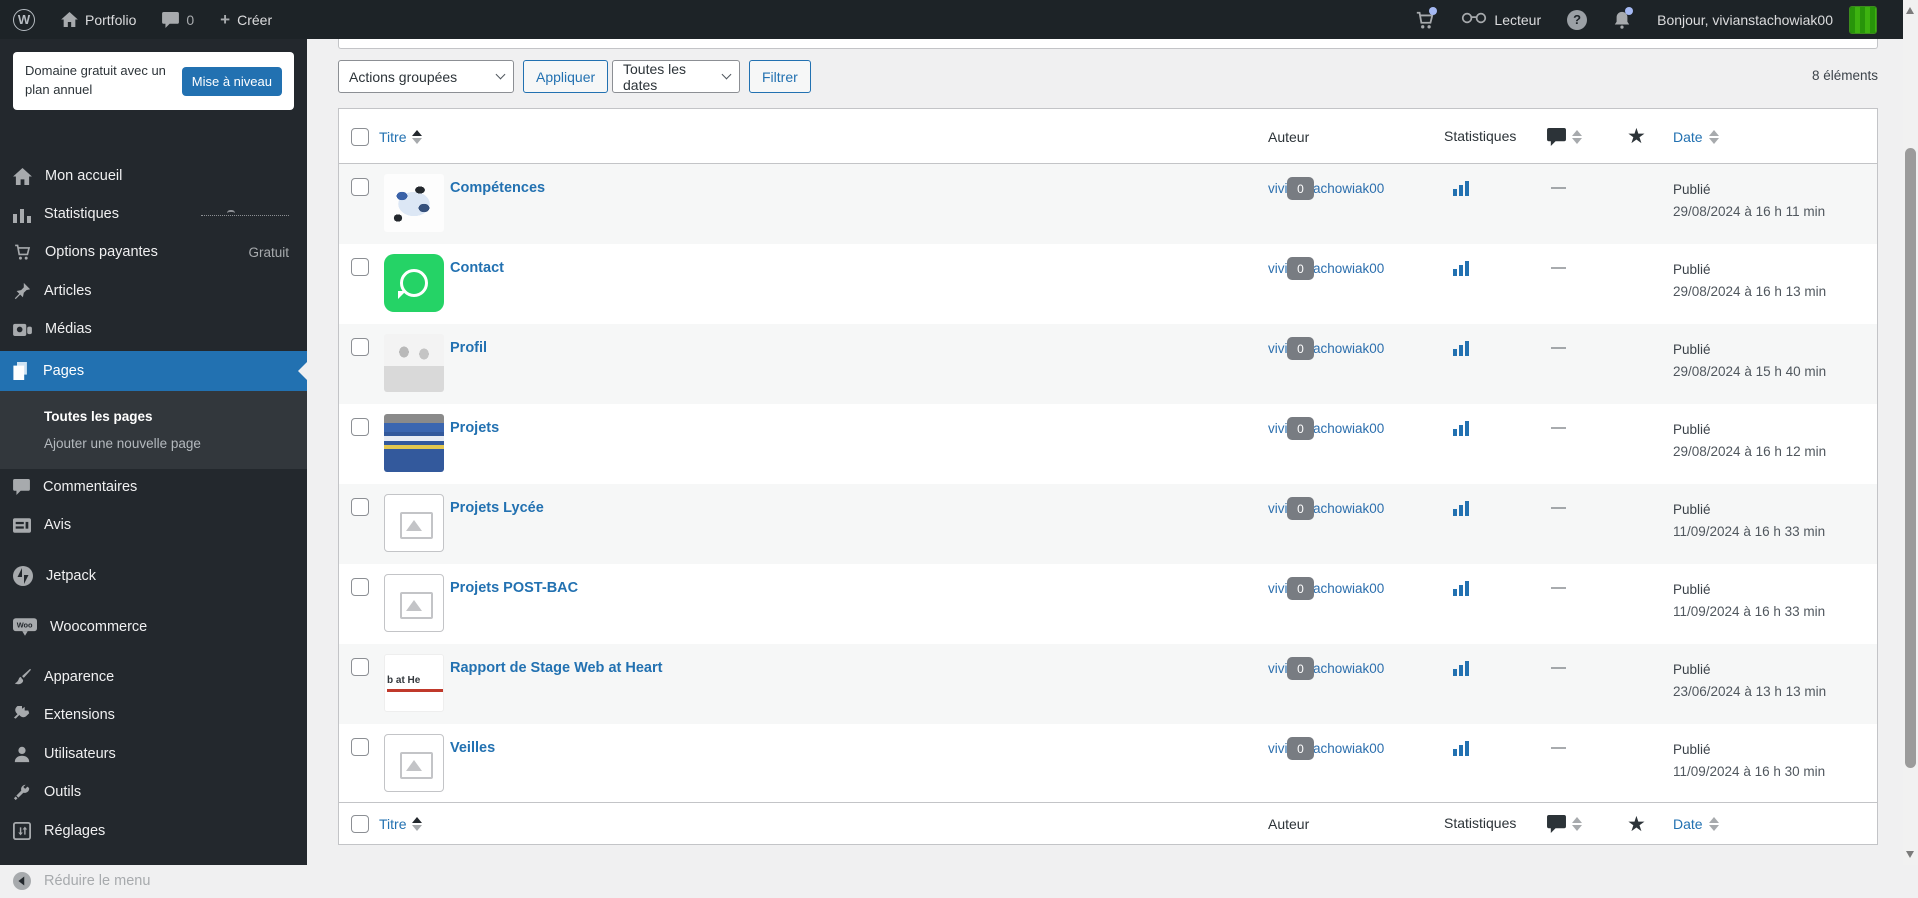 The width and height of the screenshot is (1918, 898). Describe the element at coordinates (98, 19) in the screenshot. I see `site-name-button: Portfolio` at that location.